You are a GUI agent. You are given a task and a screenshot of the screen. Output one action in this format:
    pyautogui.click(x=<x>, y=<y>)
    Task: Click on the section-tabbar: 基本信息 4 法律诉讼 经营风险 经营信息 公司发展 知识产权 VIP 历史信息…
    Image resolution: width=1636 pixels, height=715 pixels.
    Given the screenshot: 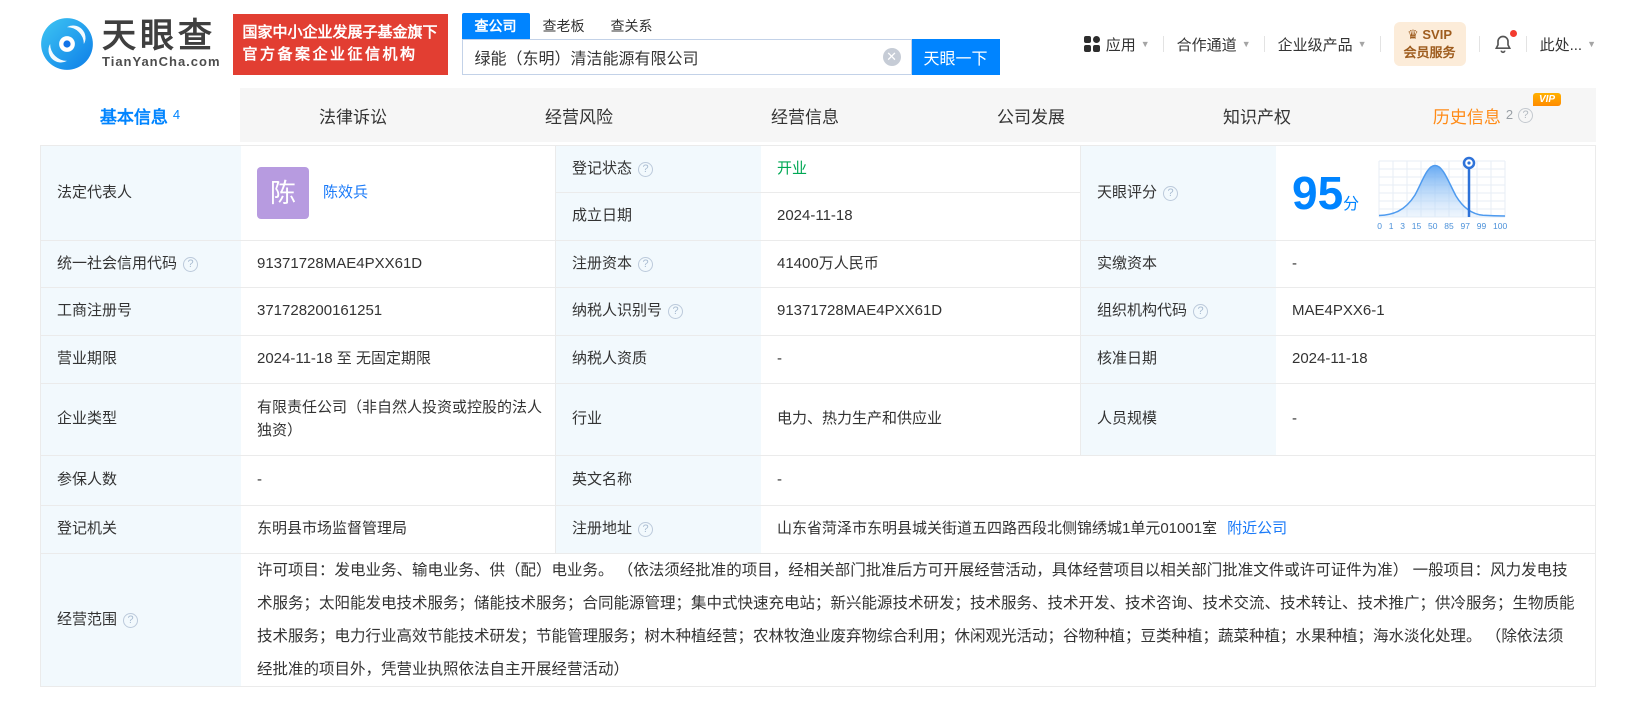 What is the action you would take?
    pyautogui.click(x=818, y=115)
    